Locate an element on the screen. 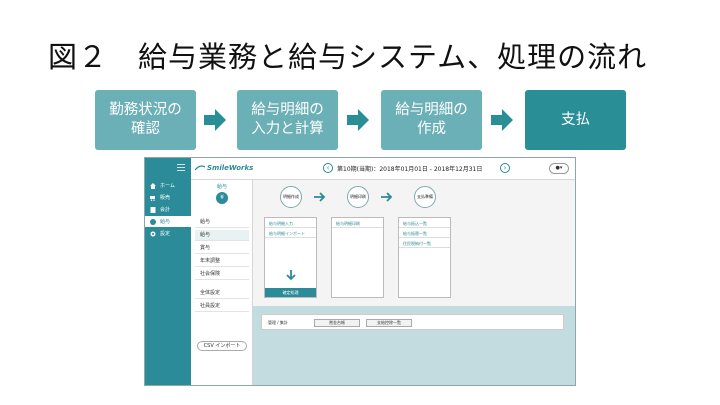 The width and height of the screenshot is (720, 405). subnav-item: 社員設定 is located at coordinates (222, 306).